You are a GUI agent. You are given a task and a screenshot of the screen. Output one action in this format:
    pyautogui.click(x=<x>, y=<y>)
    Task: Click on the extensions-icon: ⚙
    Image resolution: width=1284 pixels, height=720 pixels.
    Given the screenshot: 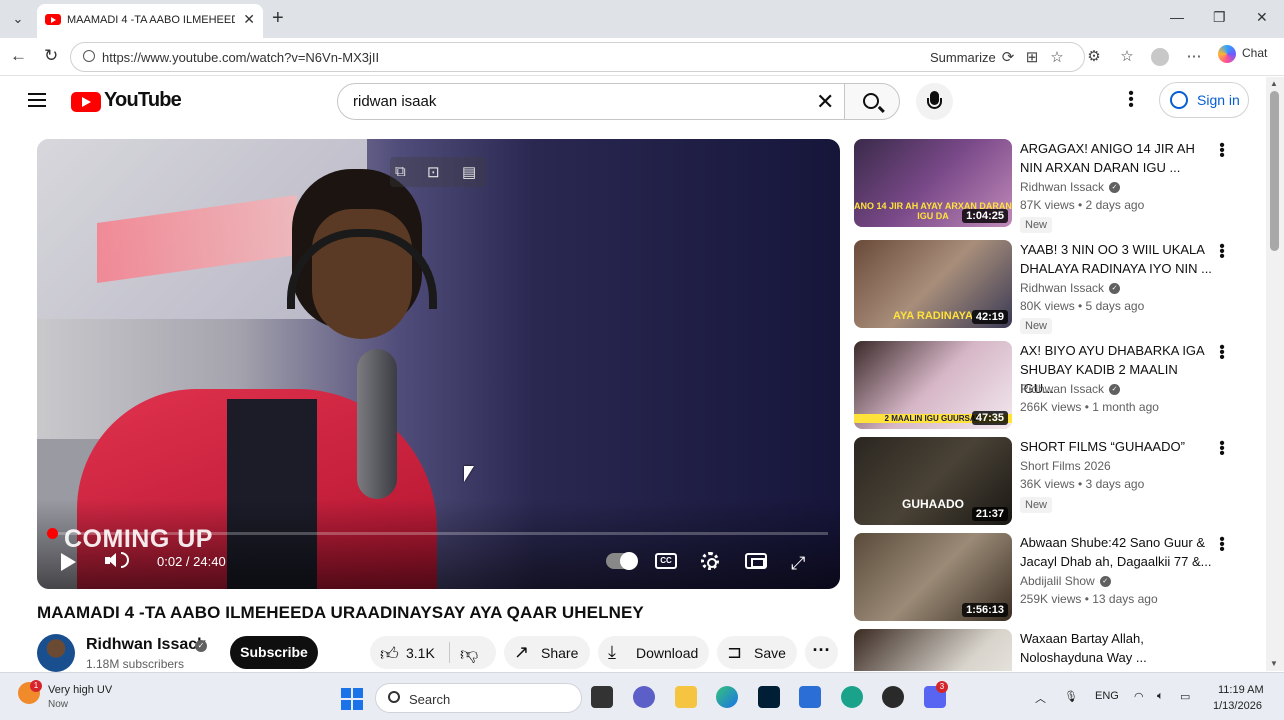 What is the action you would take?
    pyautogui.click(x=1094, y=57)
    